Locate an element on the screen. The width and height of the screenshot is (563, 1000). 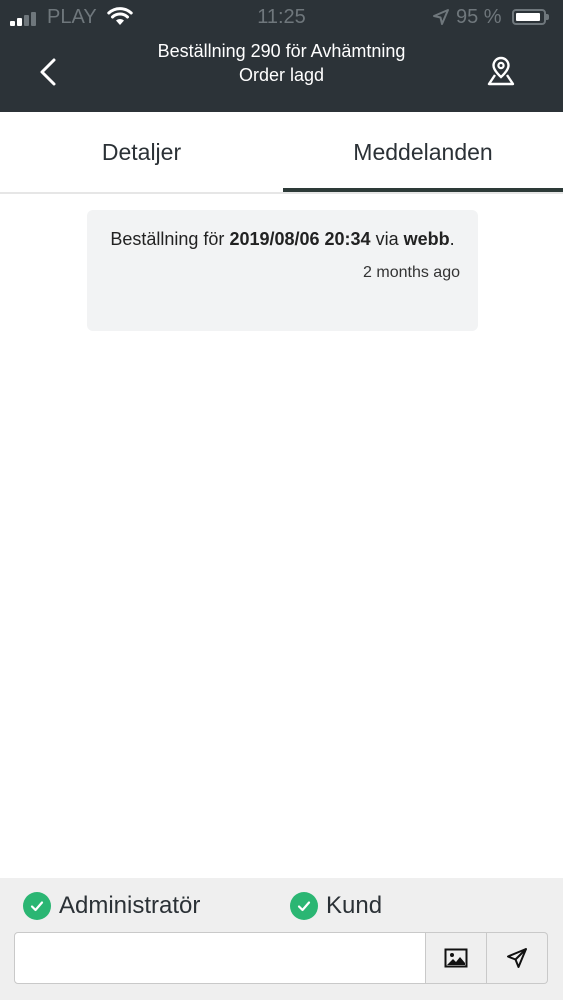
image-icon is located at coordinates (456, 958).